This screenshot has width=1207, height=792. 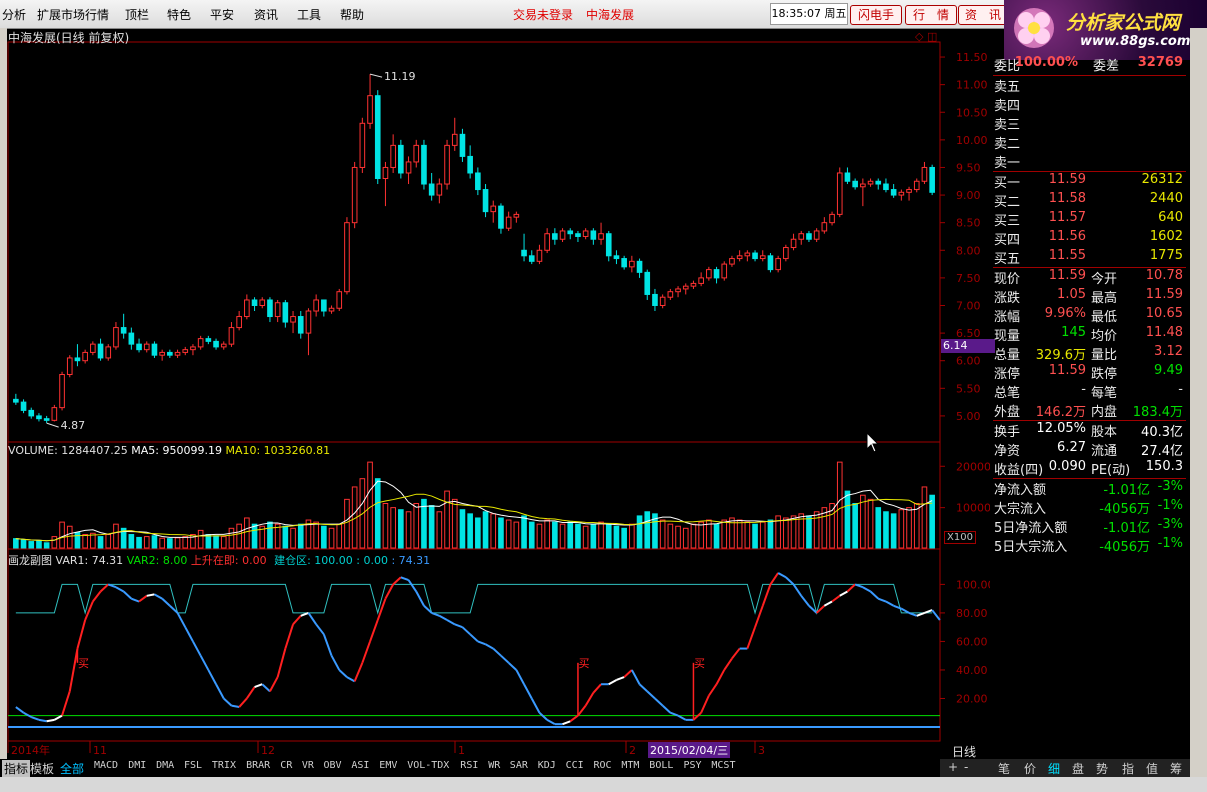 I want to click on site-logo: 分析家公式网 www.88gs.com, so click(x=1105, y=30).